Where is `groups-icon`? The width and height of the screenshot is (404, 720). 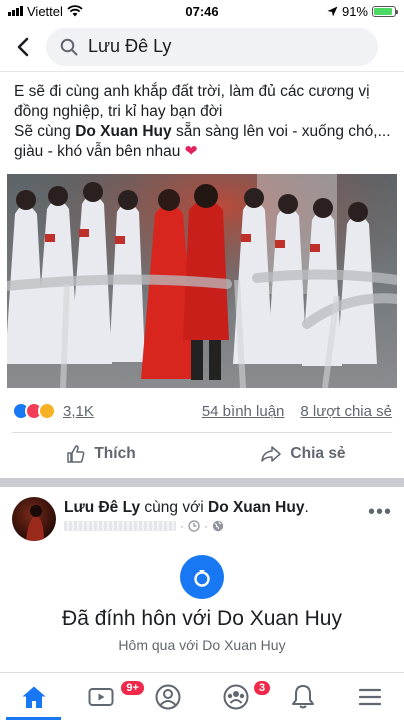 groups-icon is located at coordinates (236, 696).